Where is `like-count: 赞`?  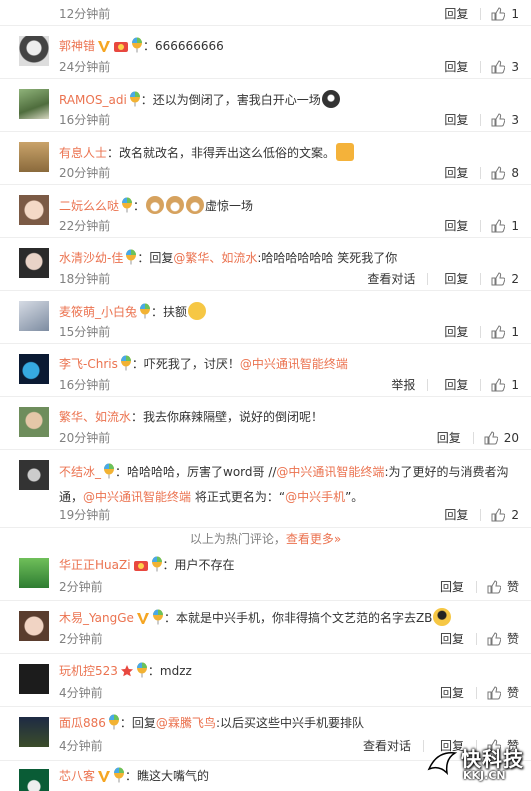 like-count: 赞 is located at coordinates (512, 693).